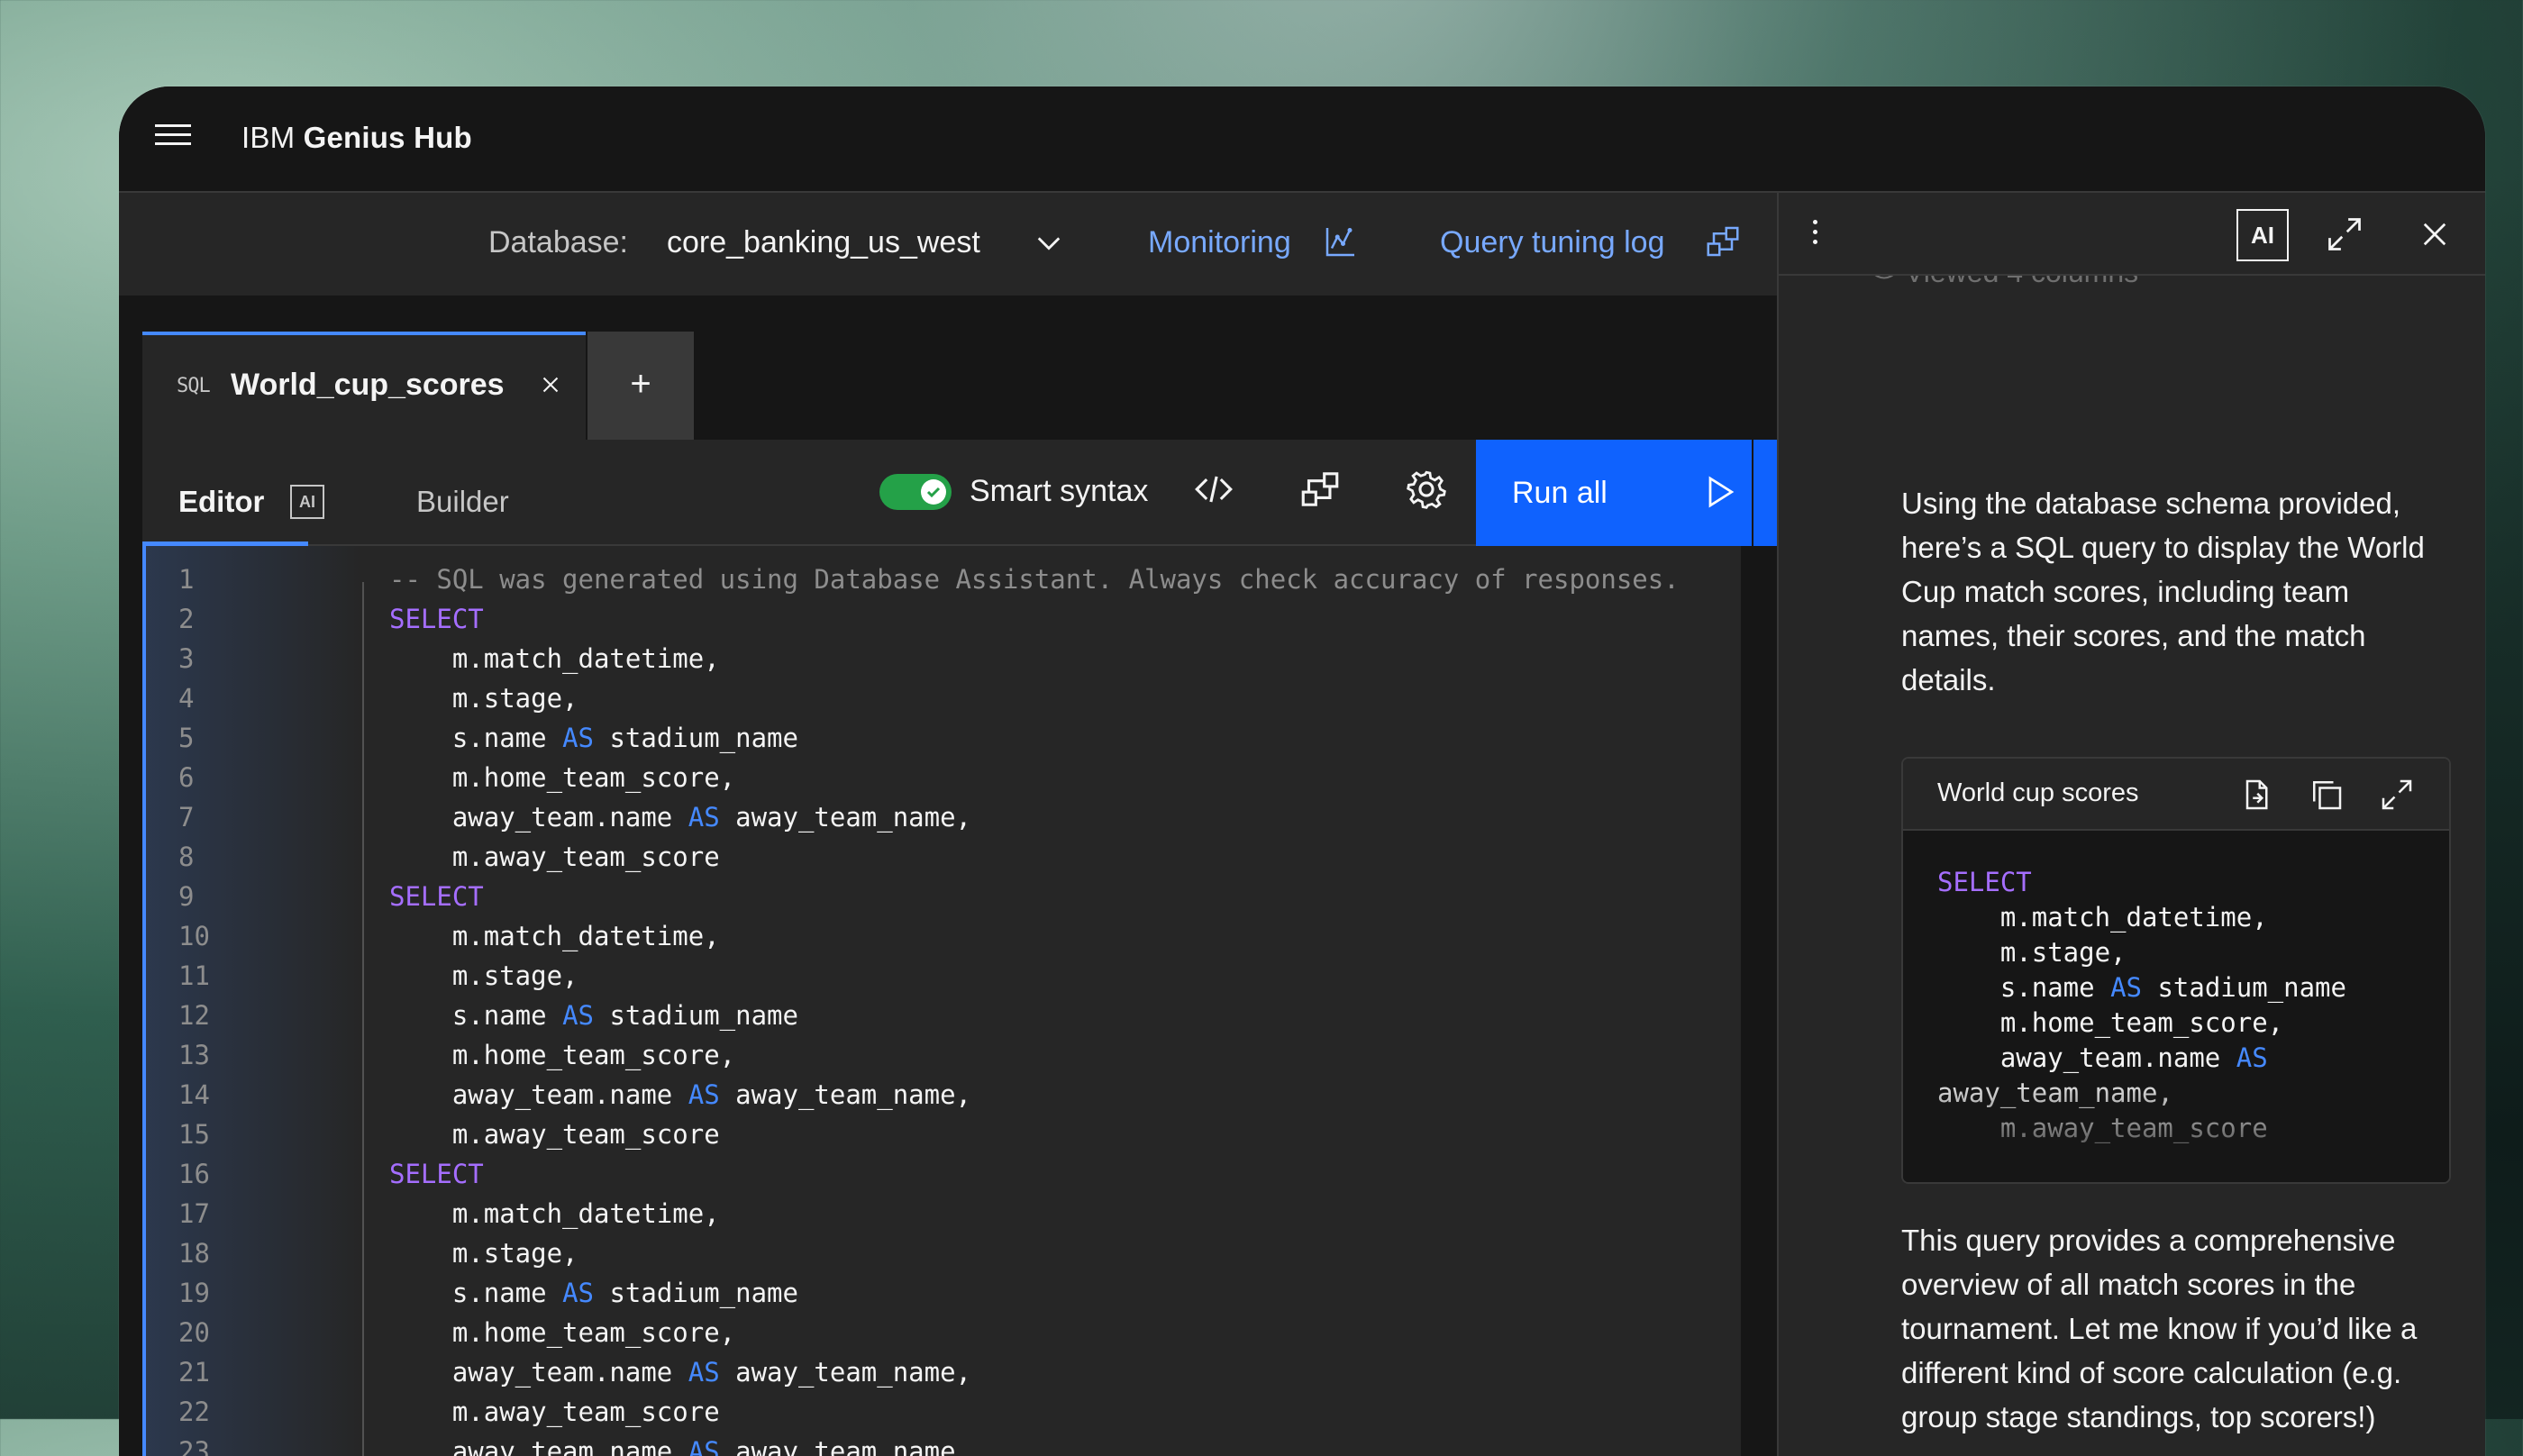  What do you see at coordinates (194, 1094) in the screenshot?
I see `line-number: 14` at bounding box center [194, 1094].